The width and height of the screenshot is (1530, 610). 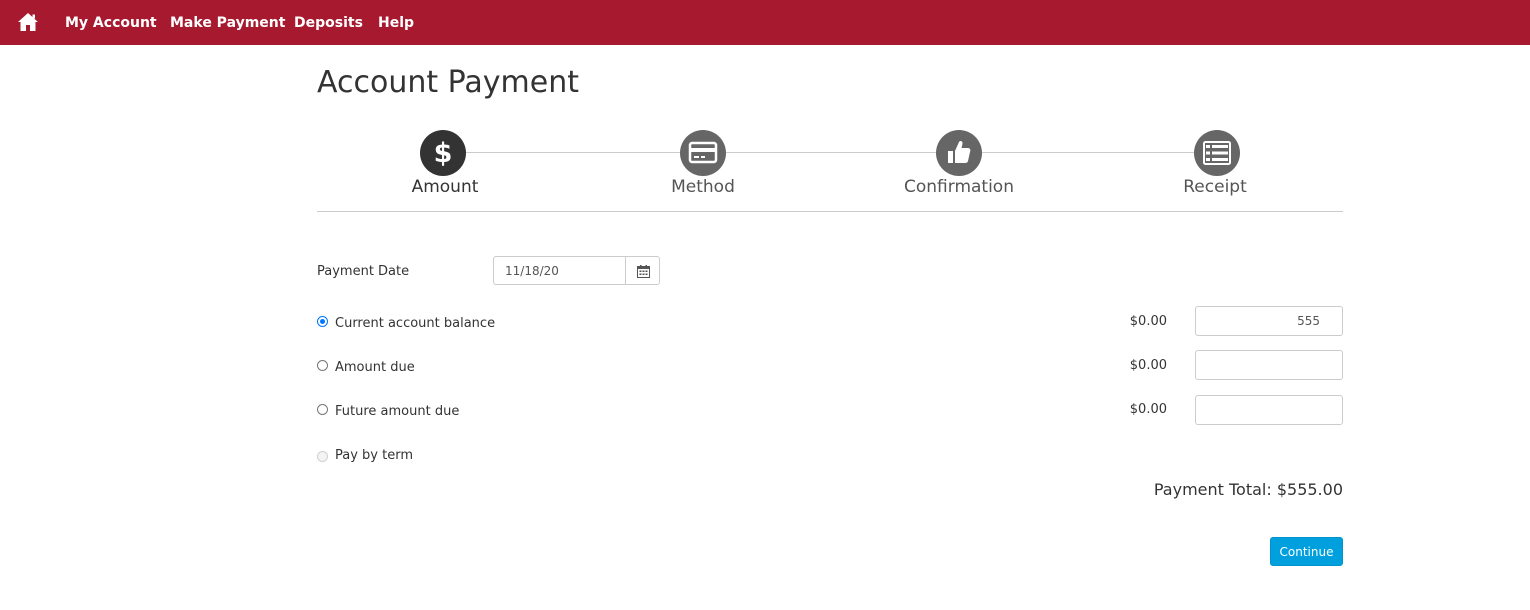 I want to click on dollar-icon: $, so click(x=443, y=153).